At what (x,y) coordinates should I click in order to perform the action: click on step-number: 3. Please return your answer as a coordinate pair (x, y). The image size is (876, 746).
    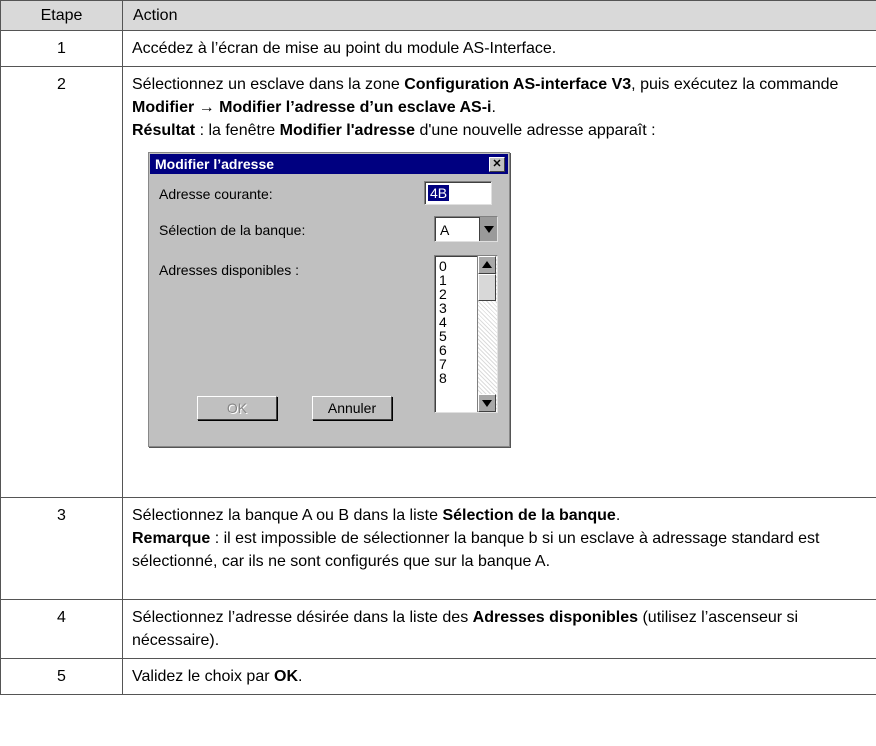
    Looking at the image, I should click on (61, 548).